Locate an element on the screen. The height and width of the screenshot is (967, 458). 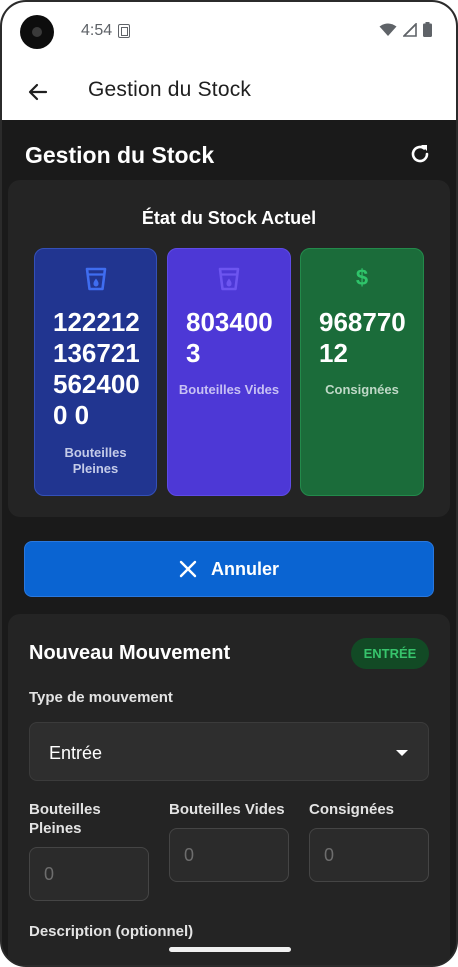
cancel-button: Annuler is located at coordinates (229, 569).